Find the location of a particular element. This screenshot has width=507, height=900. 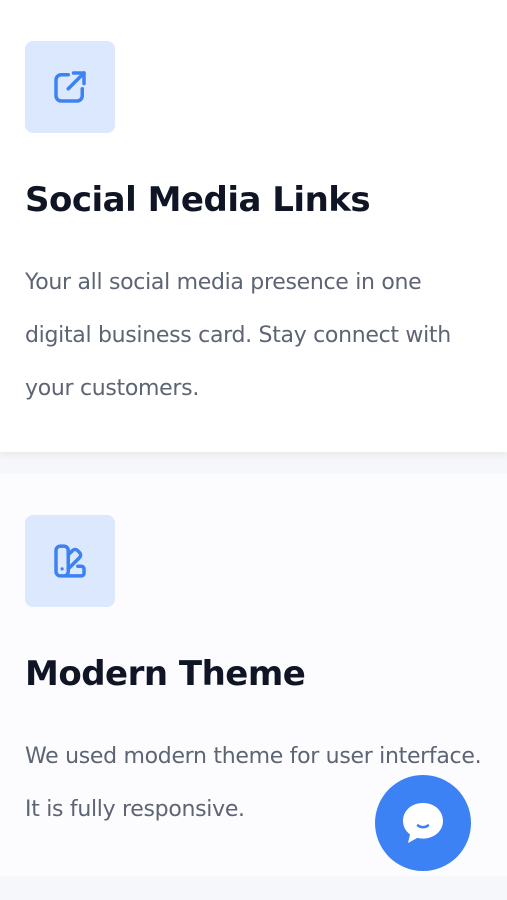

feature-title: Modern Theme is located at coordinates (165, 674).